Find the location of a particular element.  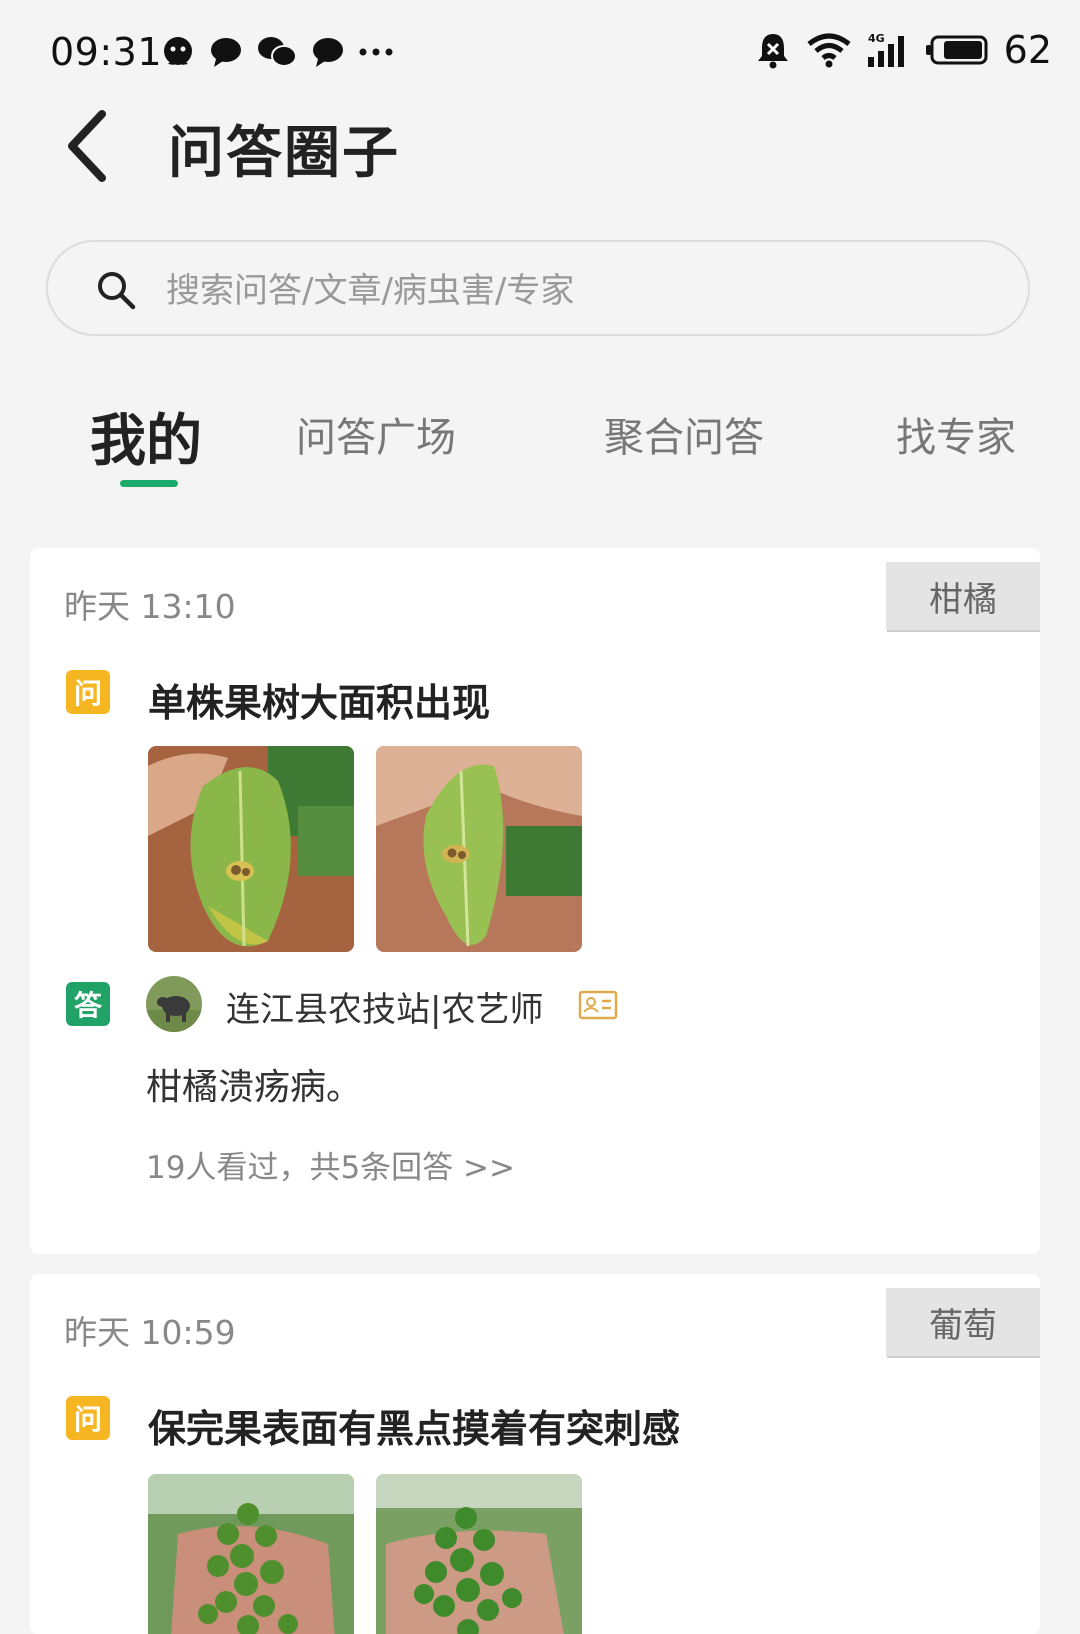

tab-qa-square: 问答广场 is located at coordinates (376, 434).